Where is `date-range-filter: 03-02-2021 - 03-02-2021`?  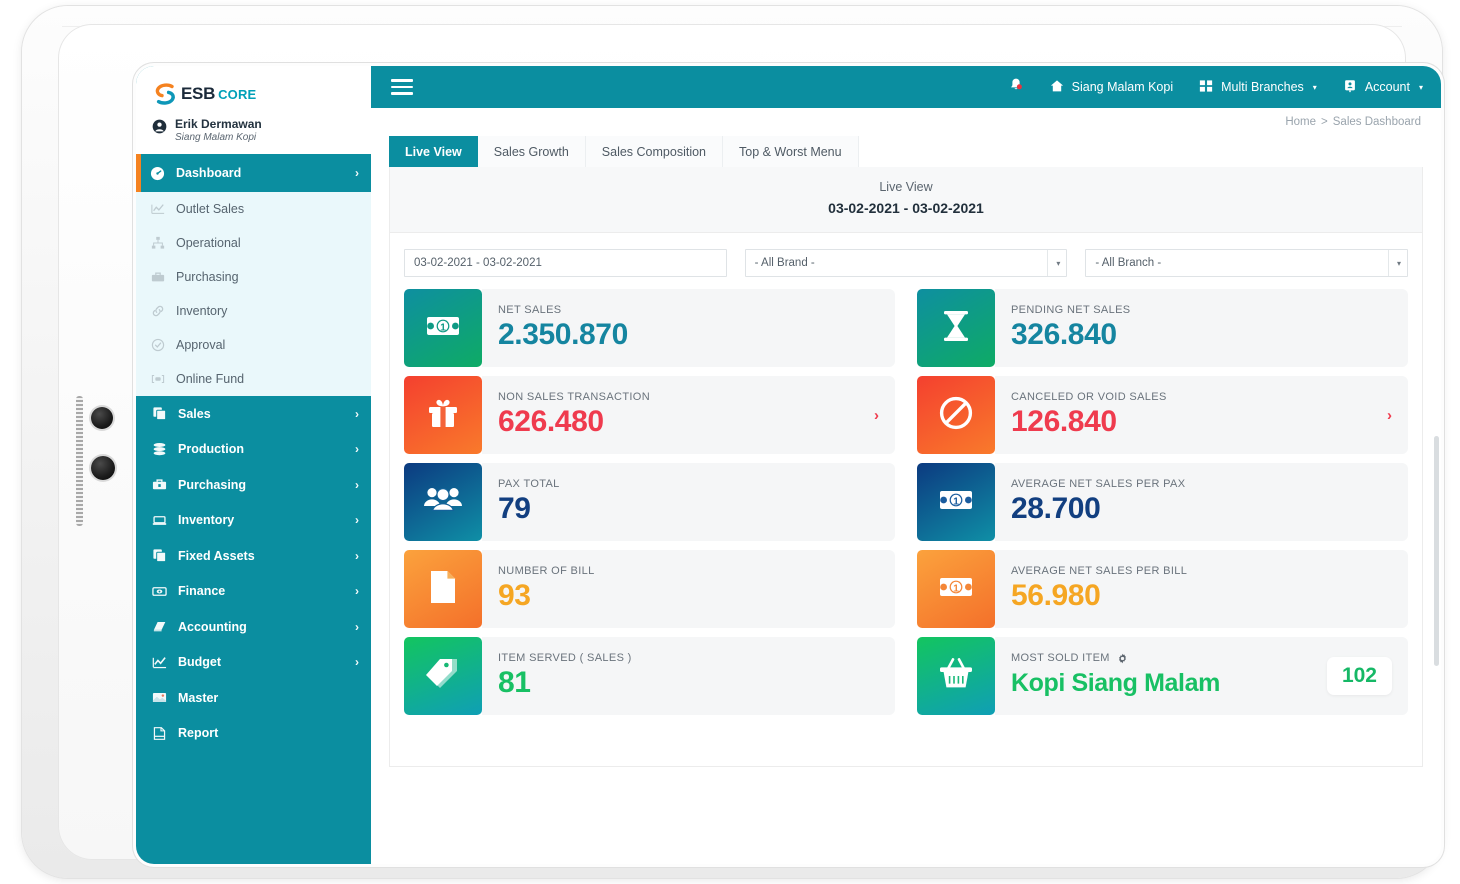 date-range-filter: 03-02-2021 - 03-02-2021 is located at coordinates (565, 263).